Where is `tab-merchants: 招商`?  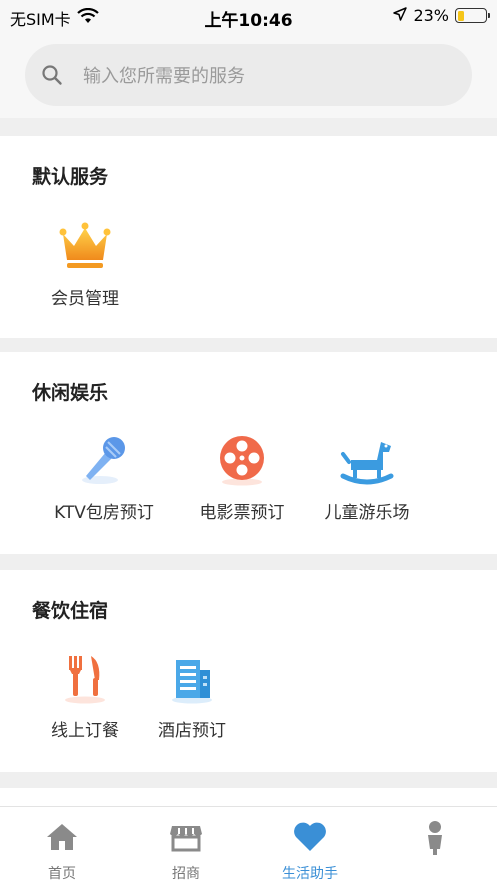
tab-merchants: 招商 is located at coordinates (186, 845).